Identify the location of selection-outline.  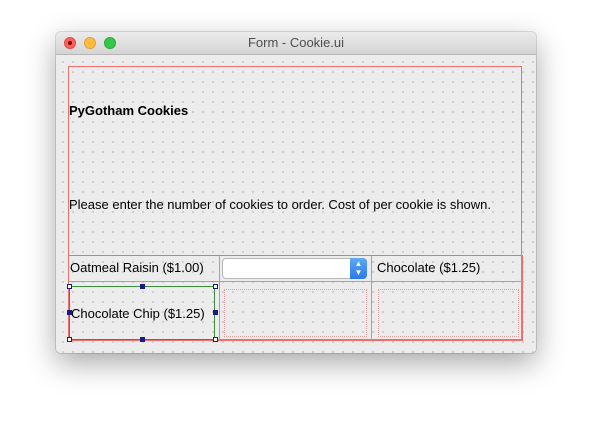
(142, 313).